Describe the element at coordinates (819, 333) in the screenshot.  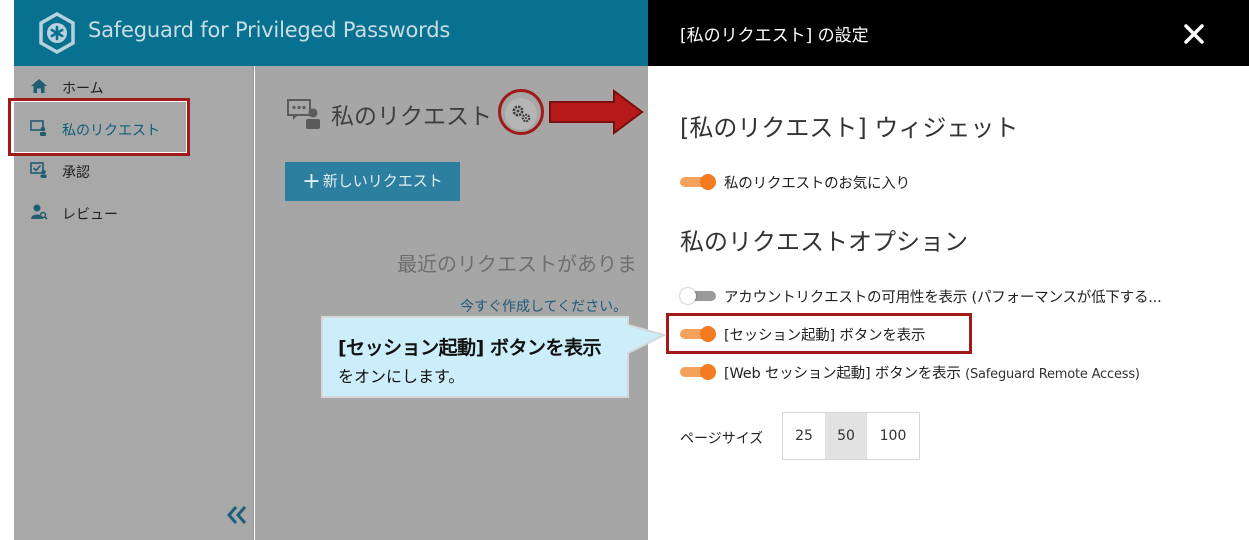
I see `annotation-highlight-option` at that location.